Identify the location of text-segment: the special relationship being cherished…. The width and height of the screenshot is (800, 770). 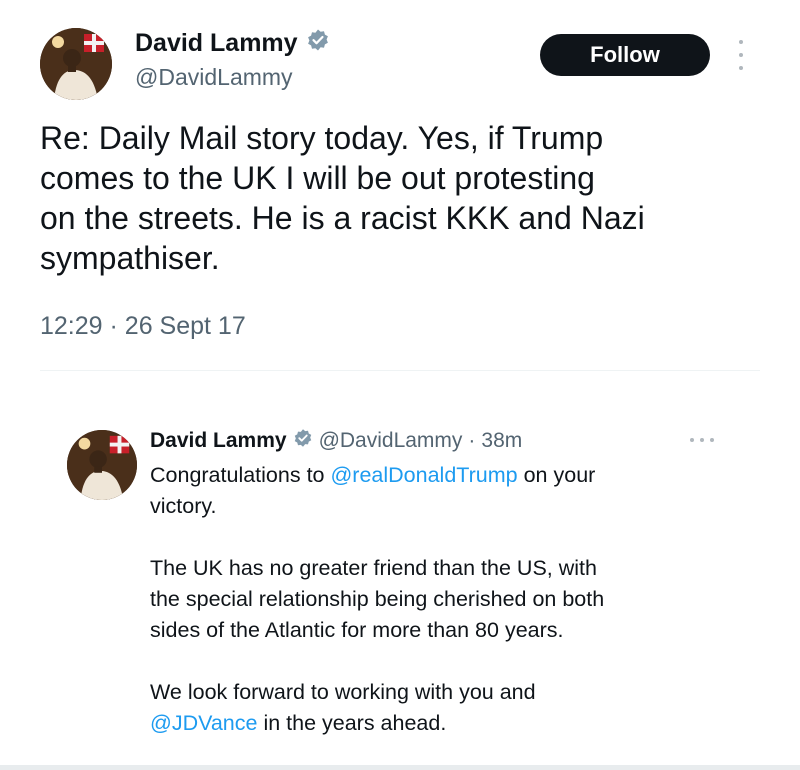
(377, 599).